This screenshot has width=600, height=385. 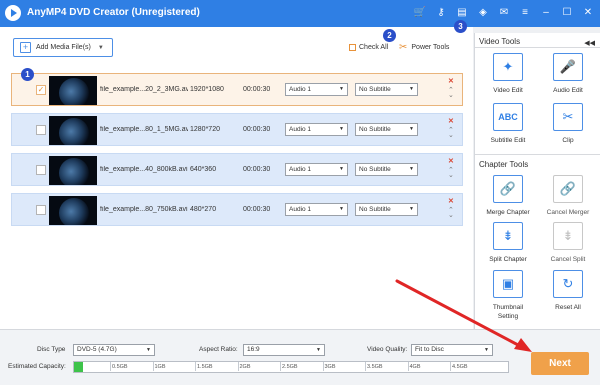 What do you see at coordinates (203, 169) in the screenshot?
I see `file-resolution: 640*360` at bounding box center [203, 169].